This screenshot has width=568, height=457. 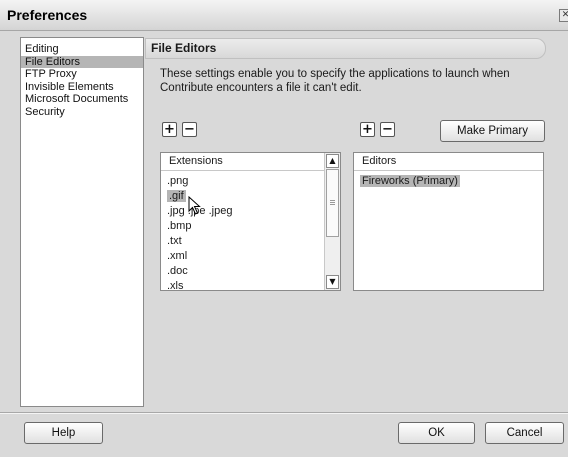 I want to click on list-item: .png, so click(x=250, y=181).